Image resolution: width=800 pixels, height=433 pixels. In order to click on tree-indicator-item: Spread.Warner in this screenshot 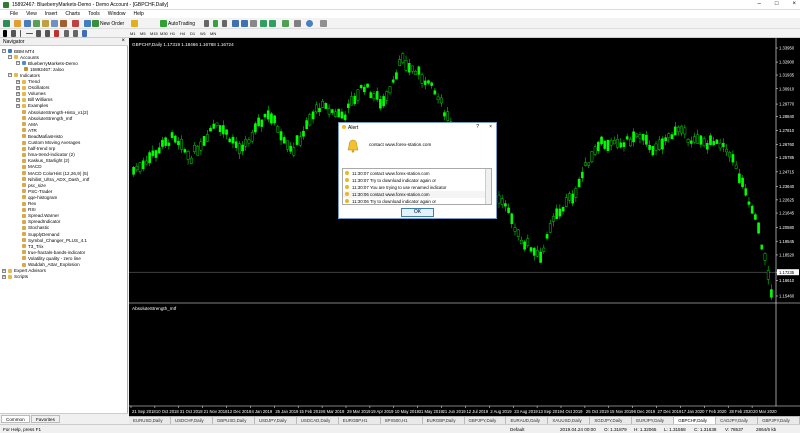, I will do `click(40, 216)`.